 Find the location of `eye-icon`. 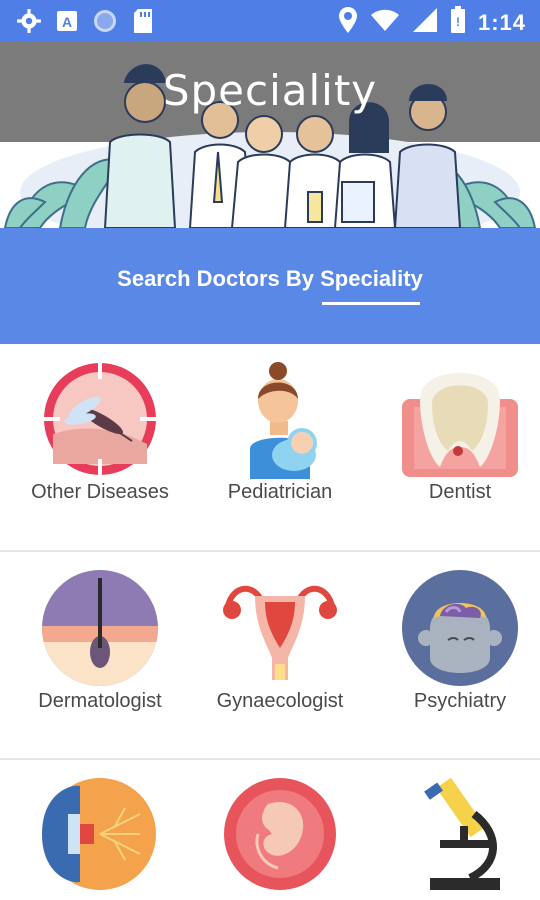

eye-icon is located at coordinates (99, 834).